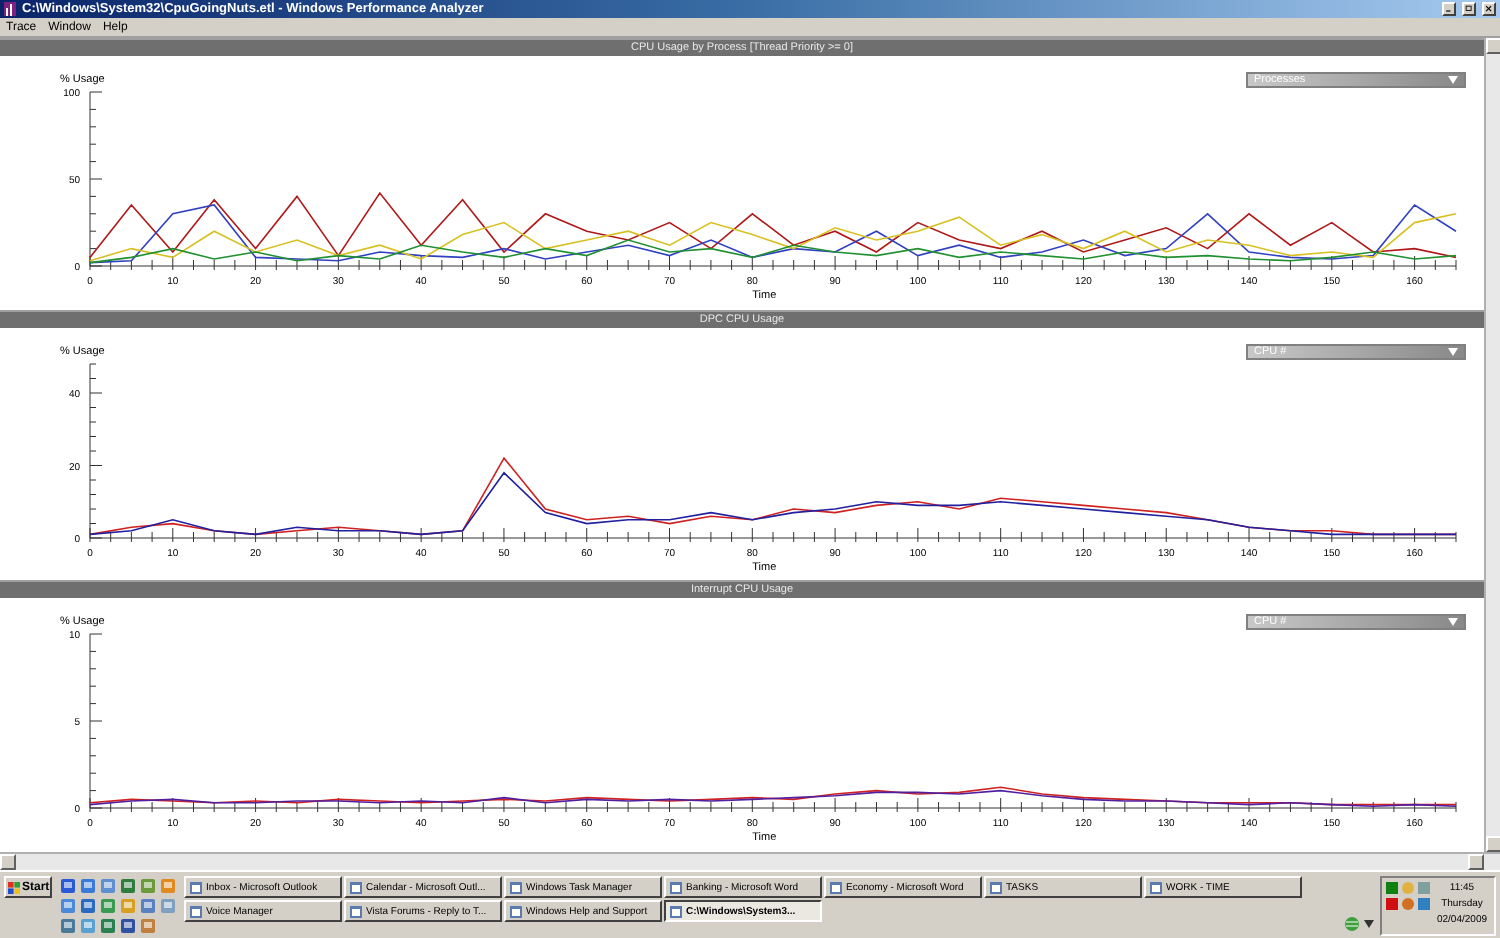  I want to click on maximize-icon, so click(1469, 9).